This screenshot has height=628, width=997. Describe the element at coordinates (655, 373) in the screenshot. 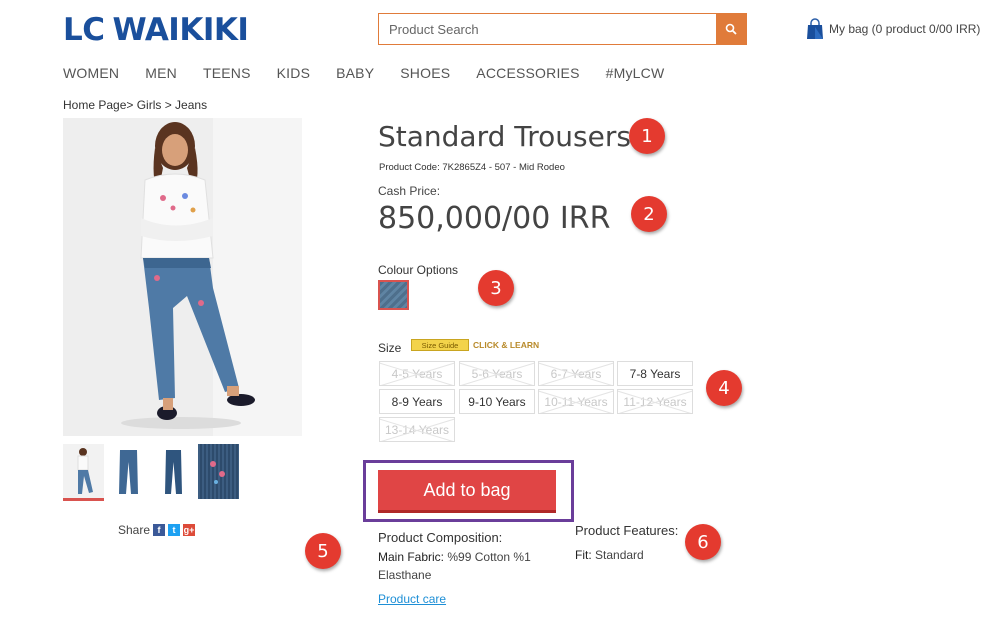

I see `size-option-7-8: 7-8 Years` at that location.